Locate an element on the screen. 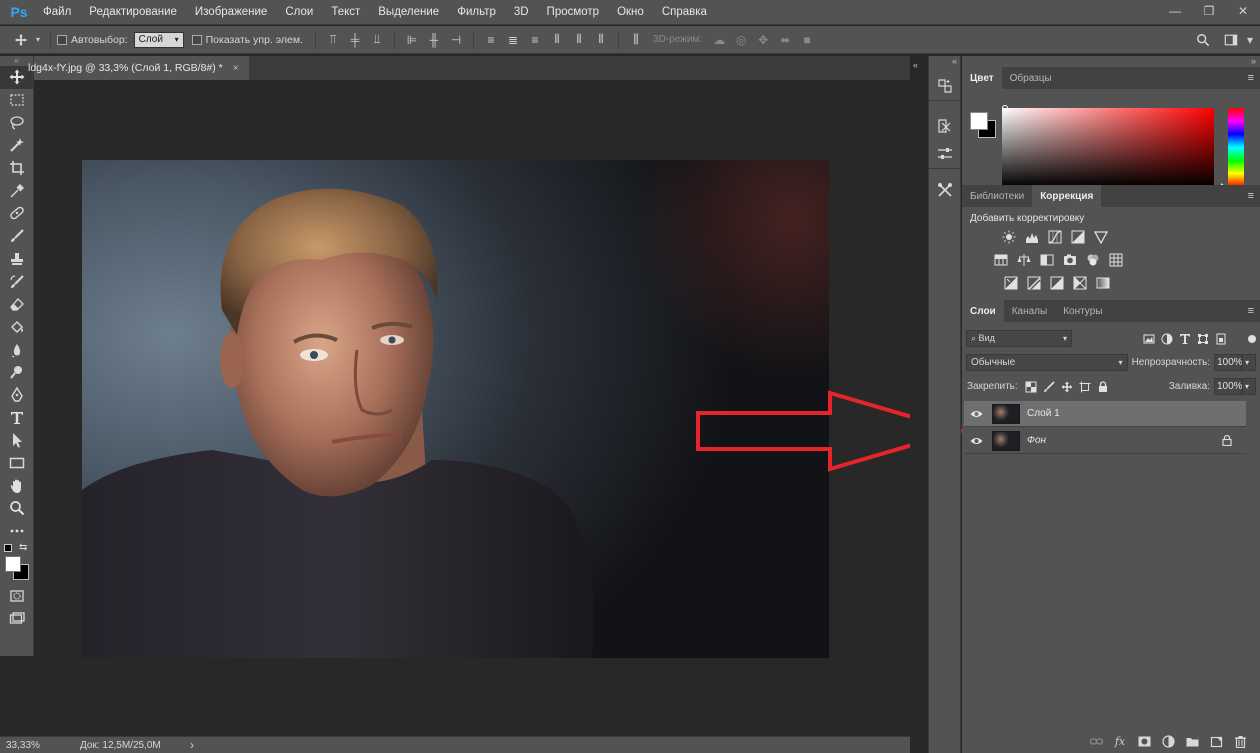 This screenshot has width=1260, height=753. brightness-contrast-icon is located at coordinates (1009, 237).